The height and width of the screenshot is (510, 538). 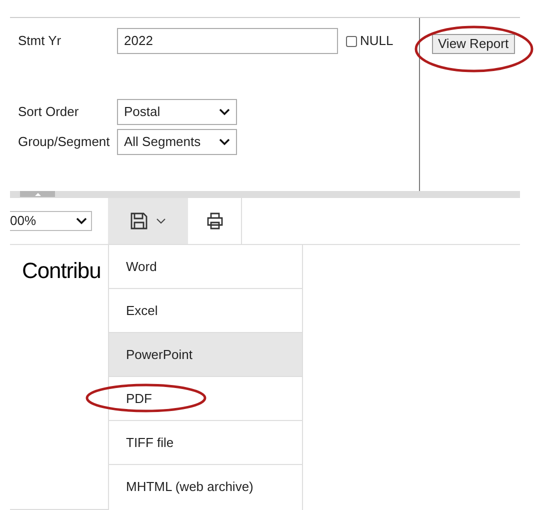 I want to click on zoom-select: 00%, so click(x=51, y=221).